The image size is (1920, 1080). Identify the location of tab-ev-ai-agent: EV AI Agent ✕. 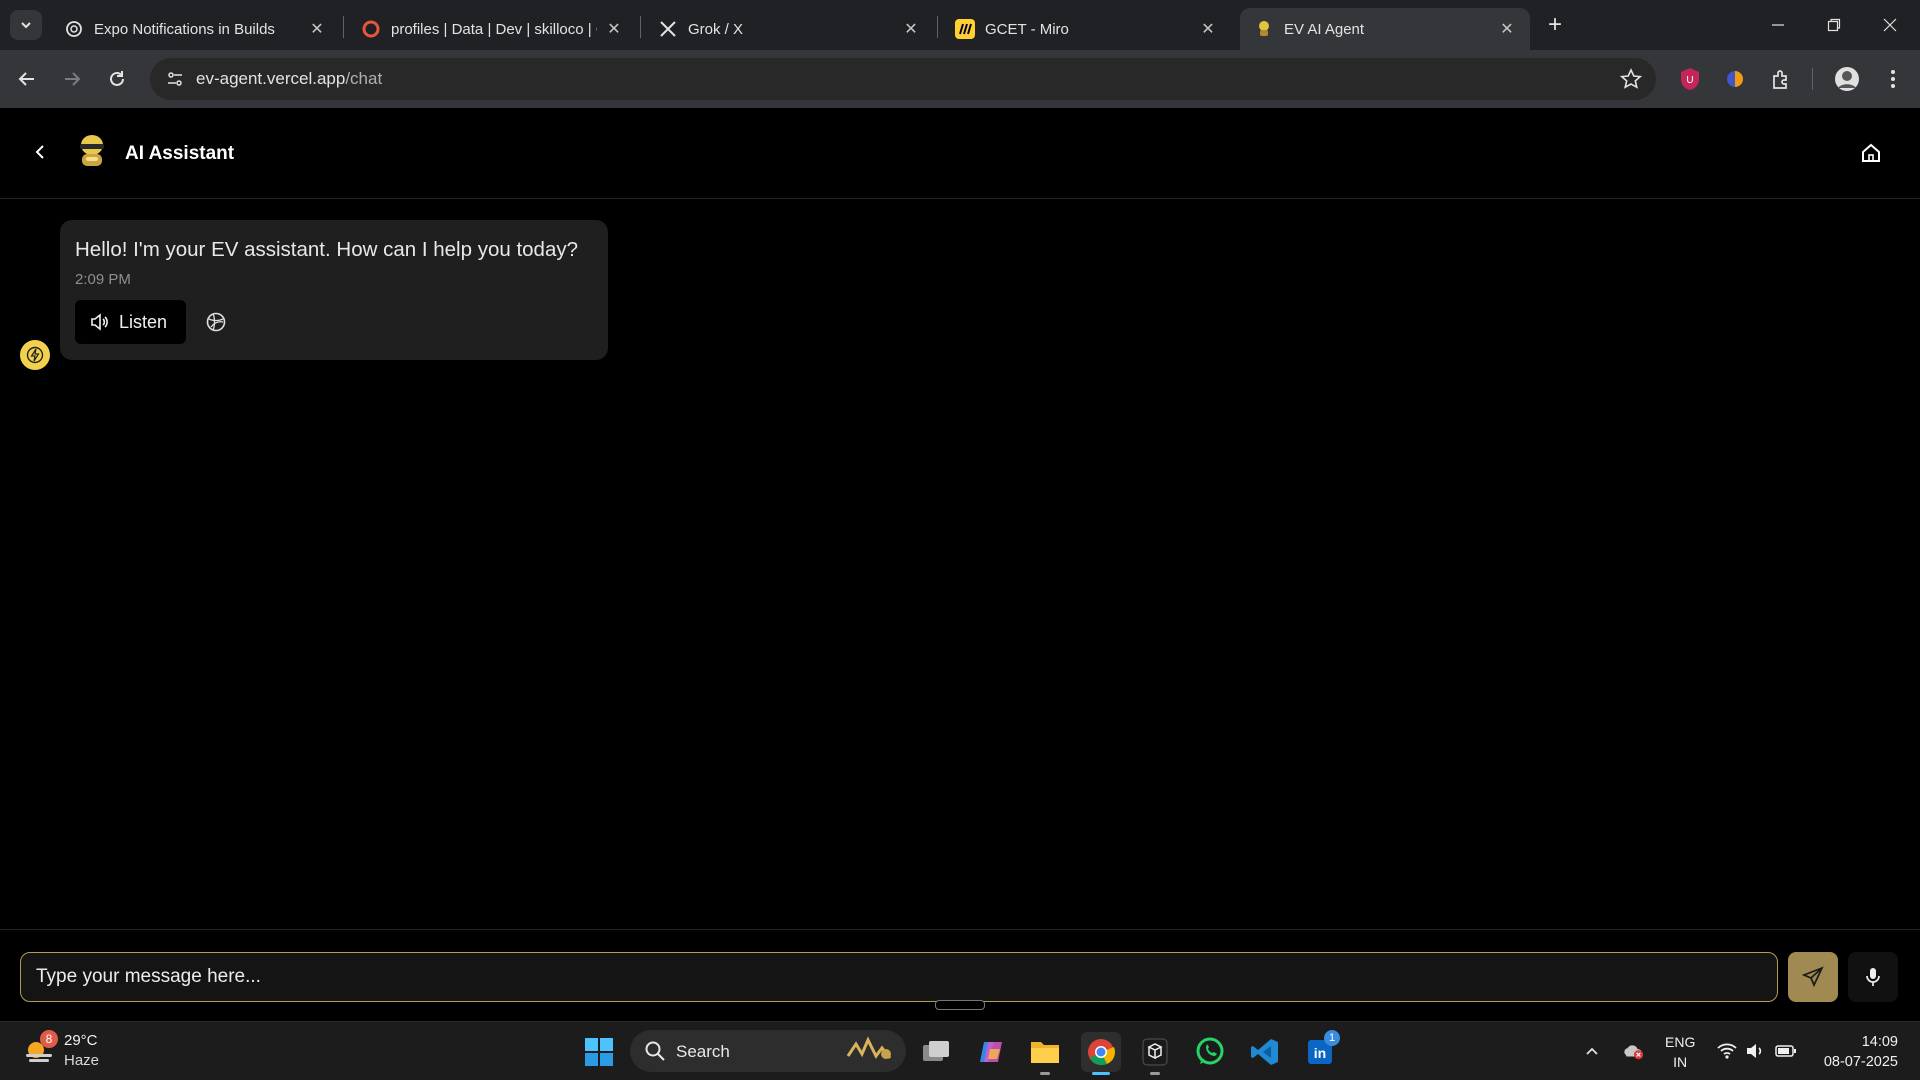
(1385, 29).